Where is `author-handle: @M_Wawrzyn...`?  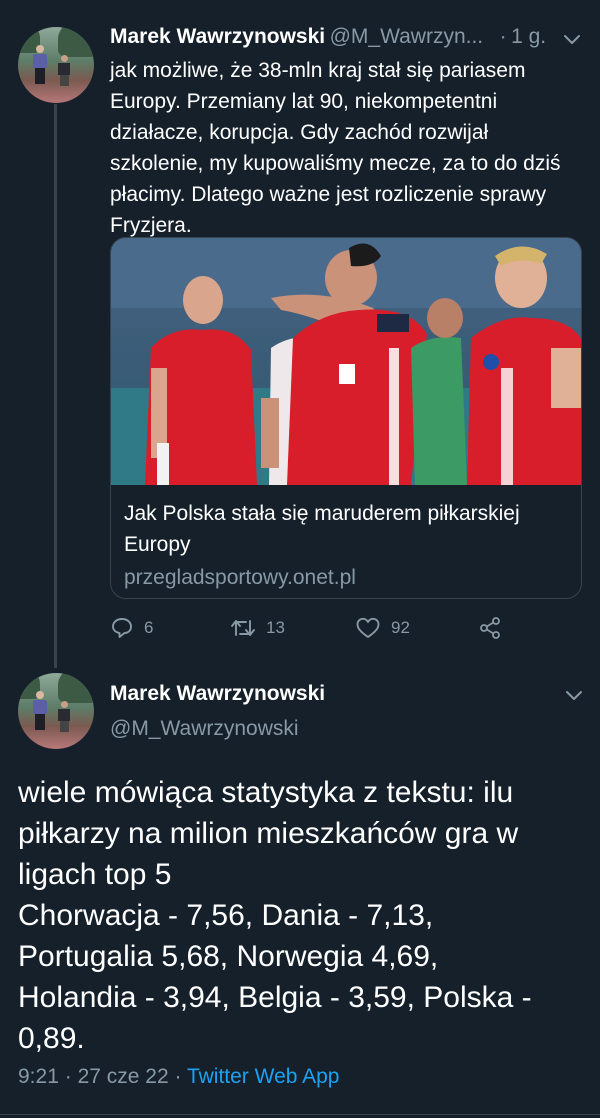 author-handle: @M_Wawrzyn... is located at coordinates (407, 36).